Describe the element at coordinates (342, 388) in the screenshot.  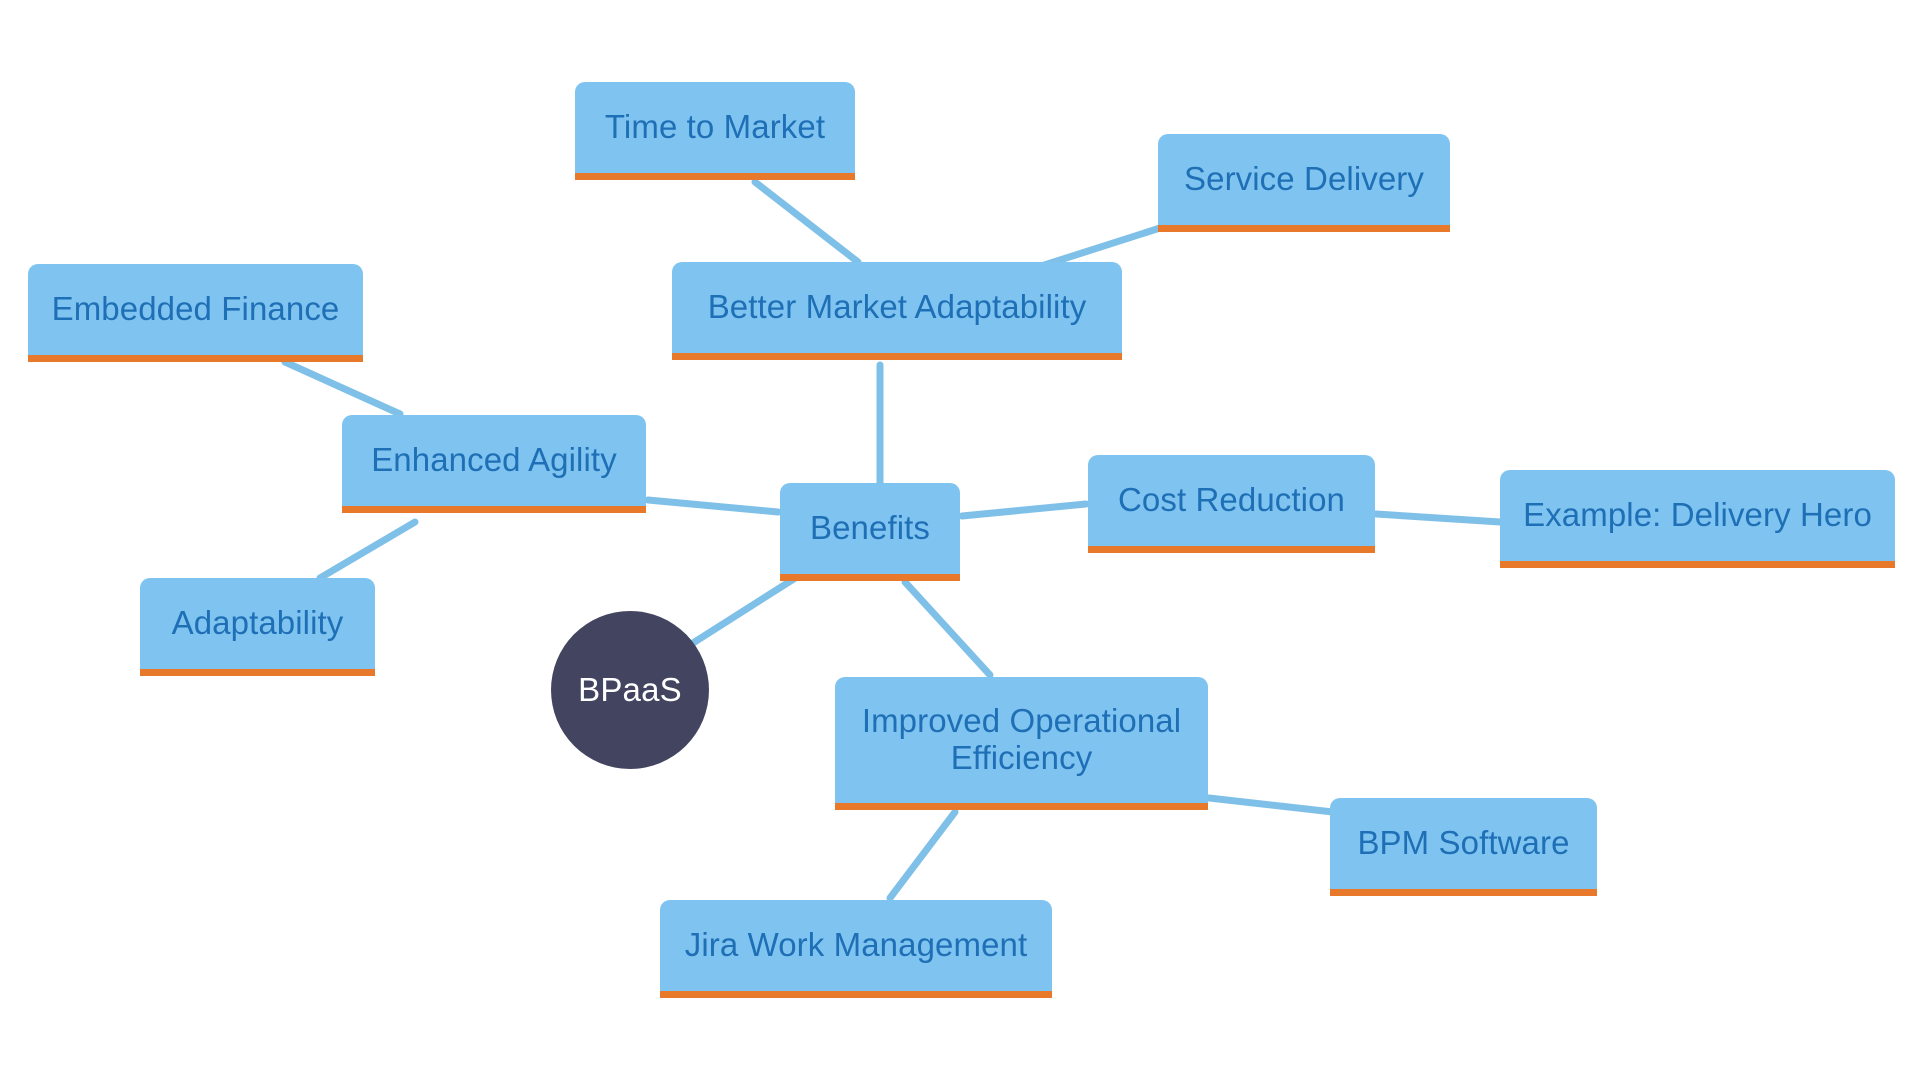
I see `edge-enhanced-agility-to-embedded-finance` at that location.